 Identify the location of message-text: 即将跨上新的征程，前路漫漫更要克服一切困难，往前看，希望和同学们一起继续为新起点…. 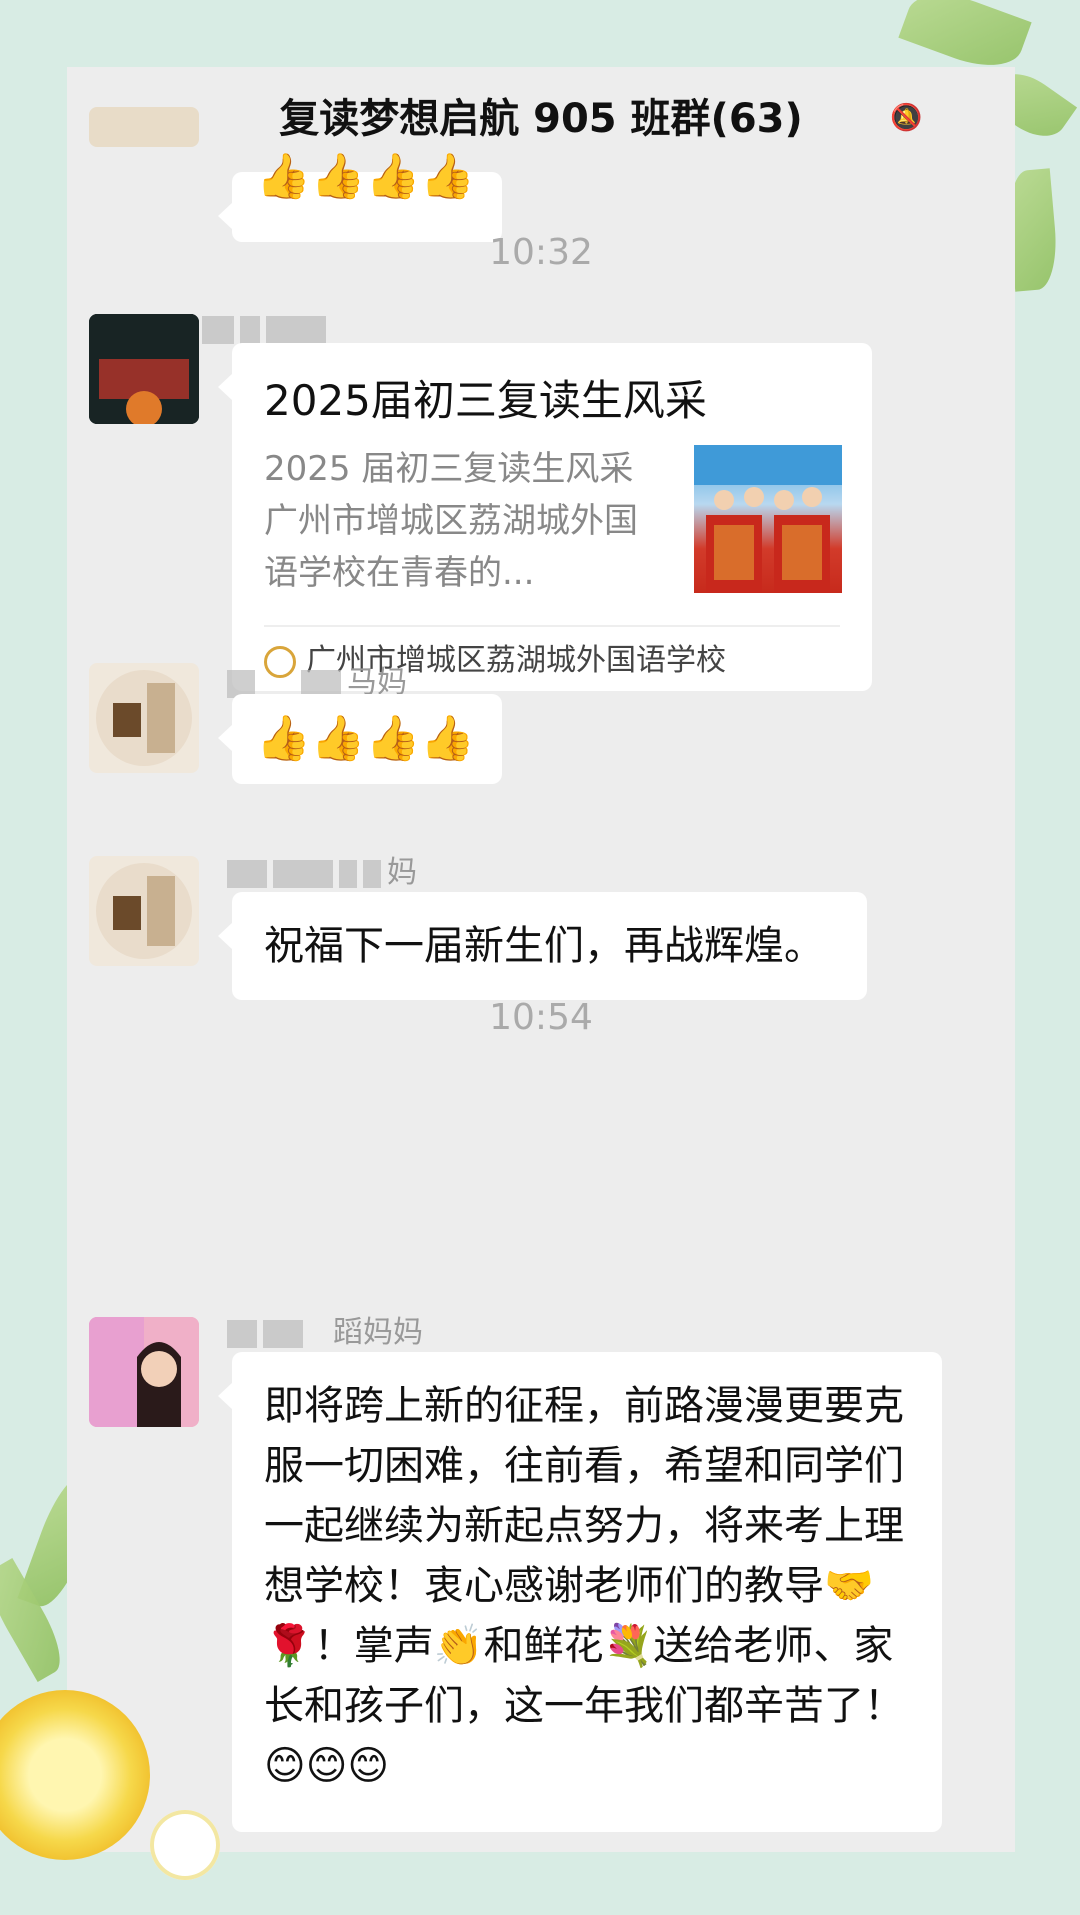
(584, 1586).